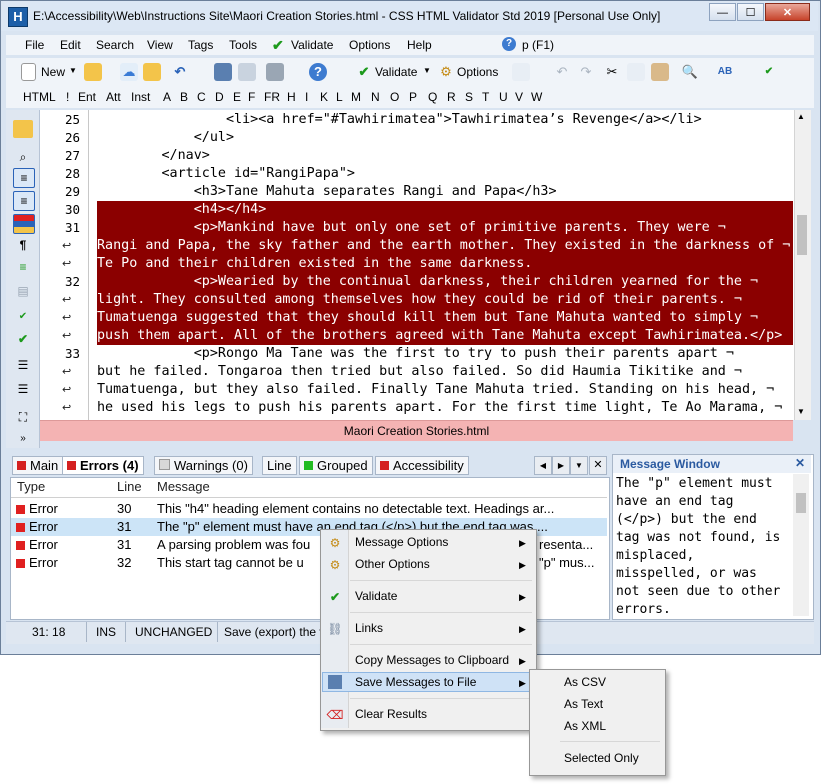  Describe the element at coordinates (39, 97) in the screenshot. I see `tag-item: HTML` at that location.